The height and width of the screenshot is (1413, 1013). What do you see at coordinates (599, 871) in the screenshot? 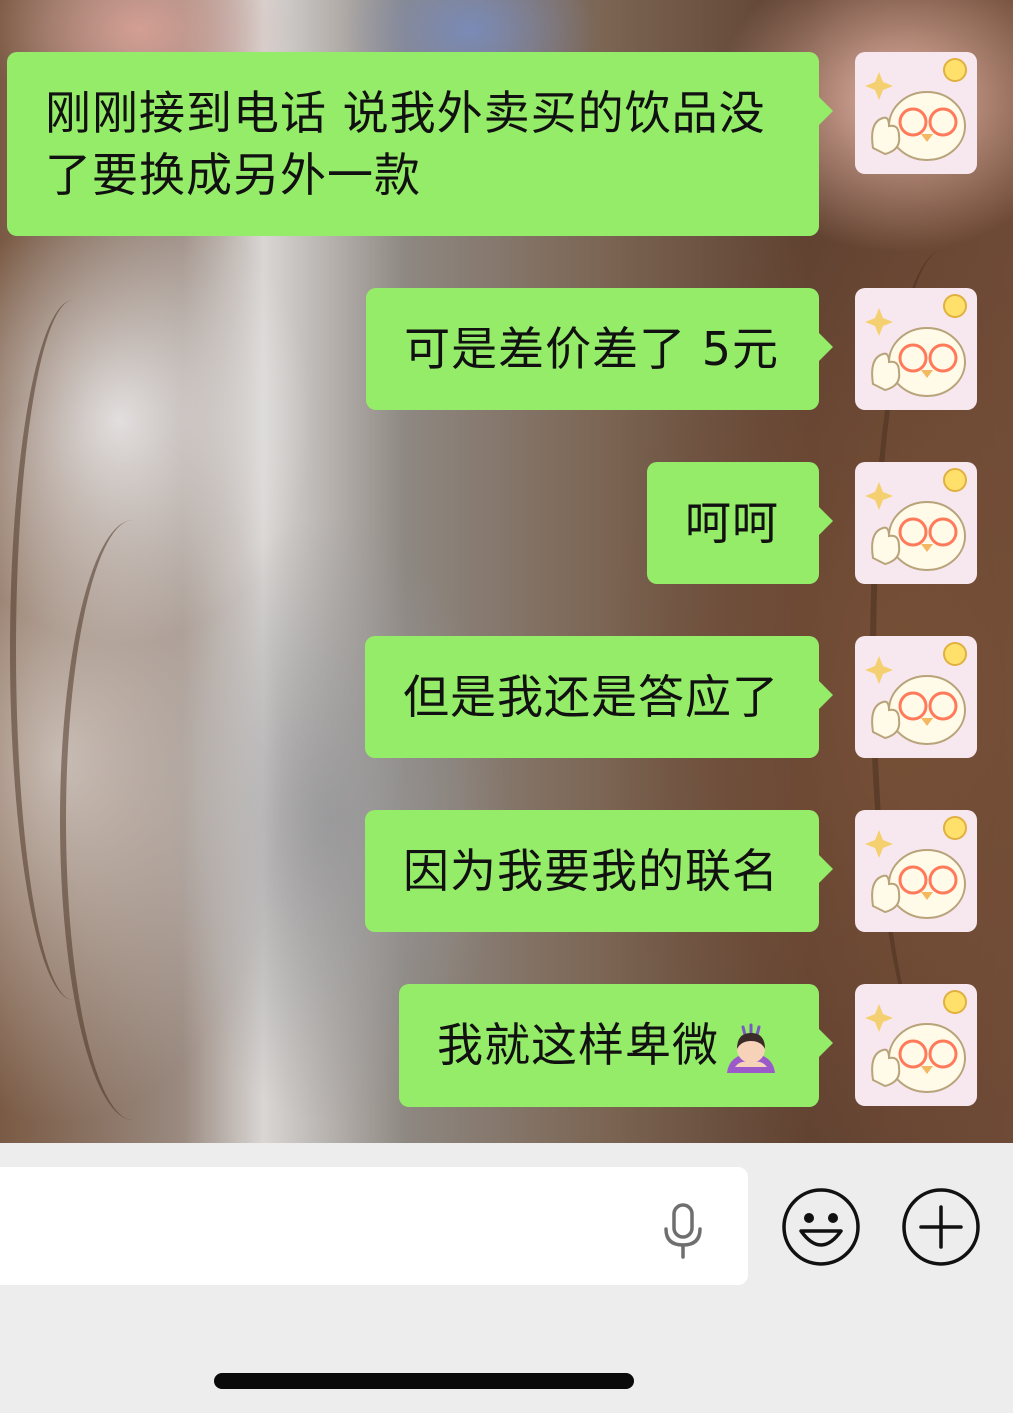
I see `message-bubble: 因为我要我的联名` at bounding box center [599, 871].